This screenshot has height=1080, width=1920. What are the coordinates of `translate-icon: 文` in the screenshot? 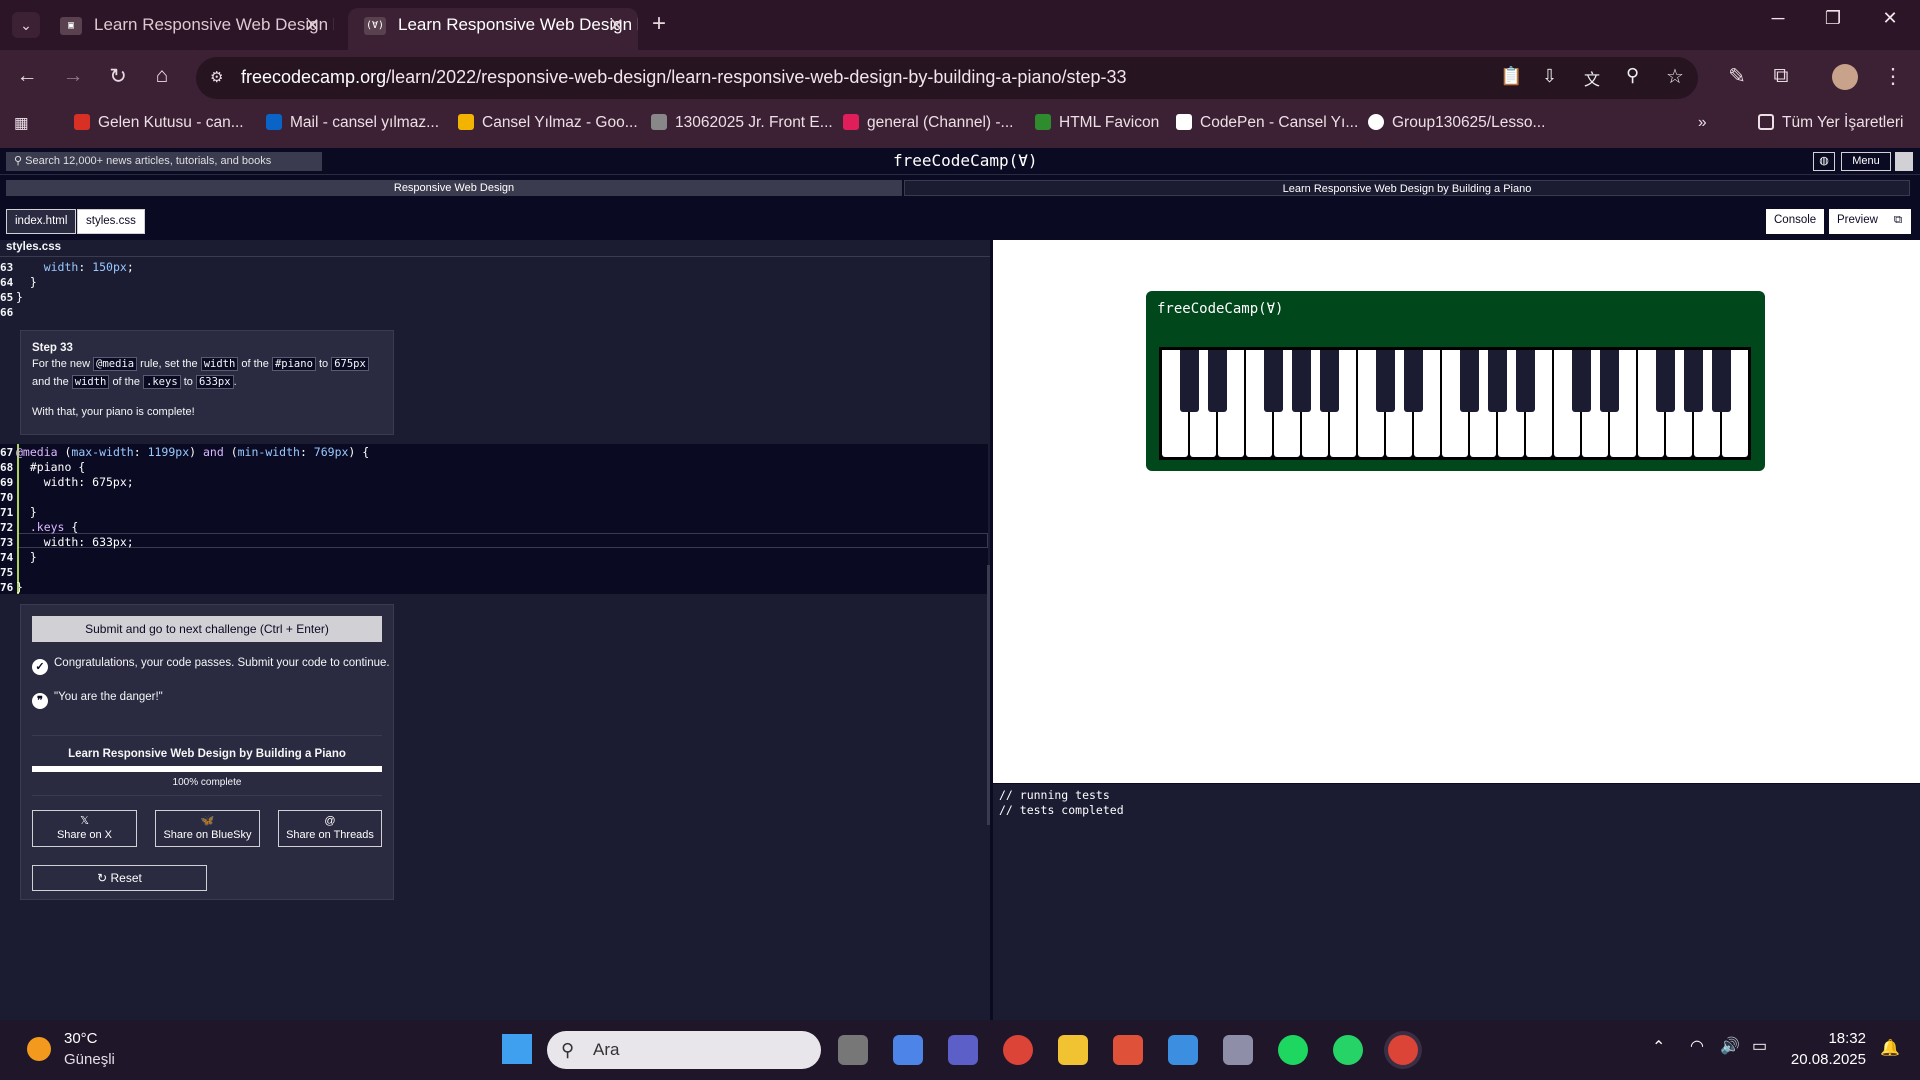 It's located at (1592, 78).